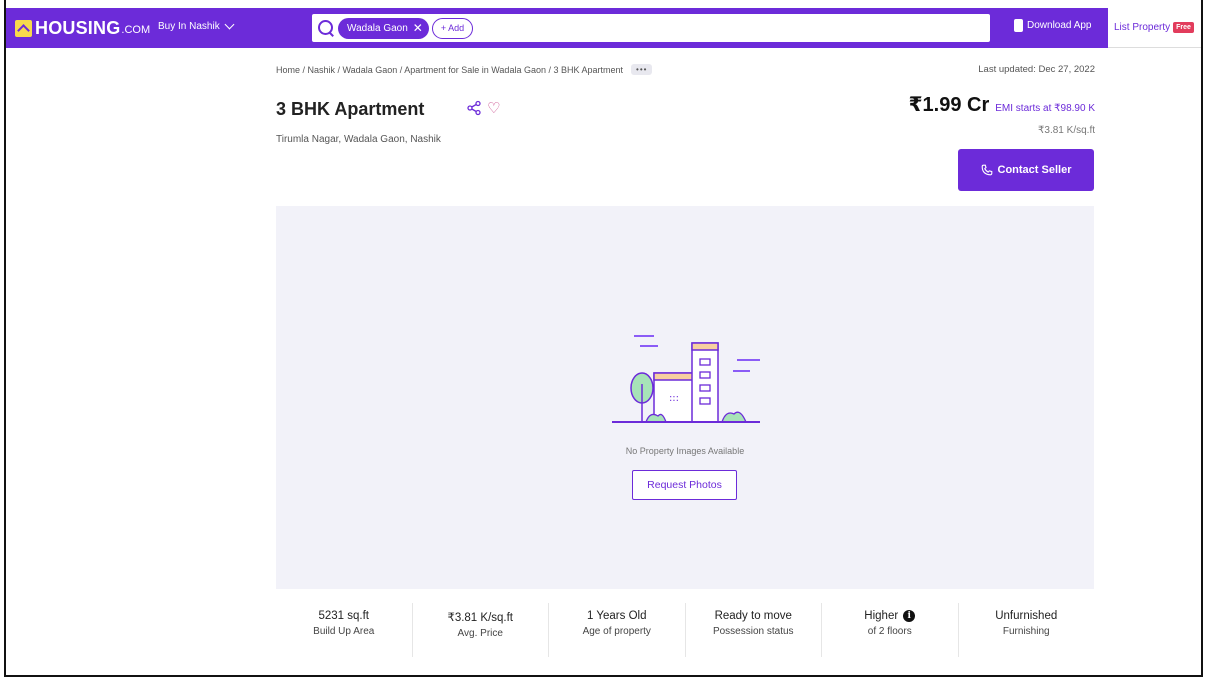 This screenshot has height=677, width=1205. Describe the element at coordinates (326, 28) in the screenshot. I see `search-icon` at that location.